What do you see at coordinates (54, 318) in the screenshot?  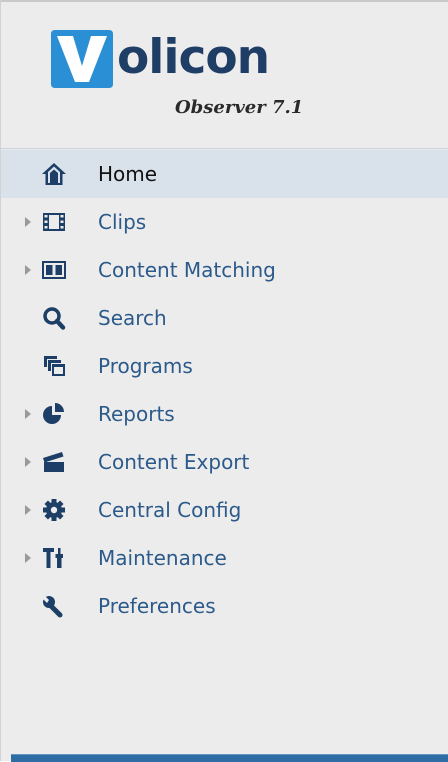 I see `search-icon` at bounding box center [54, 318].